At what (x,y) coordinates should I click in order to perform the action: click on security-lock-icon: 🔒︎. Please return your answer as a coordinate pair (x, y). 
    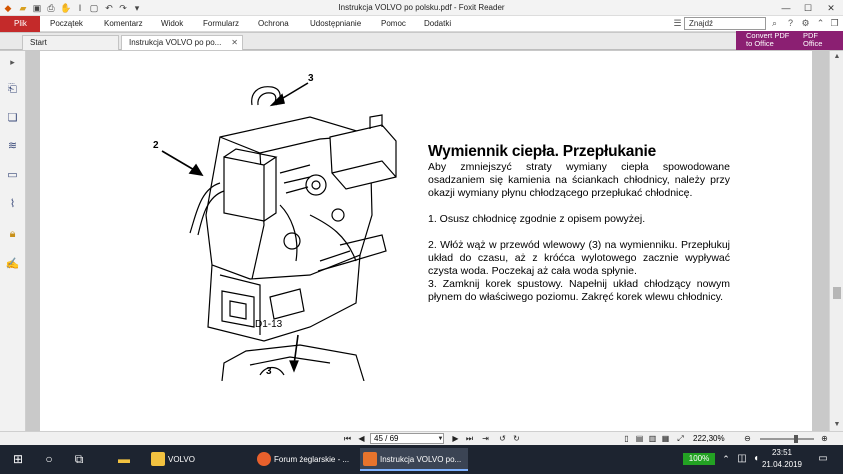
    Looking at the image, I should click on (12, 234).